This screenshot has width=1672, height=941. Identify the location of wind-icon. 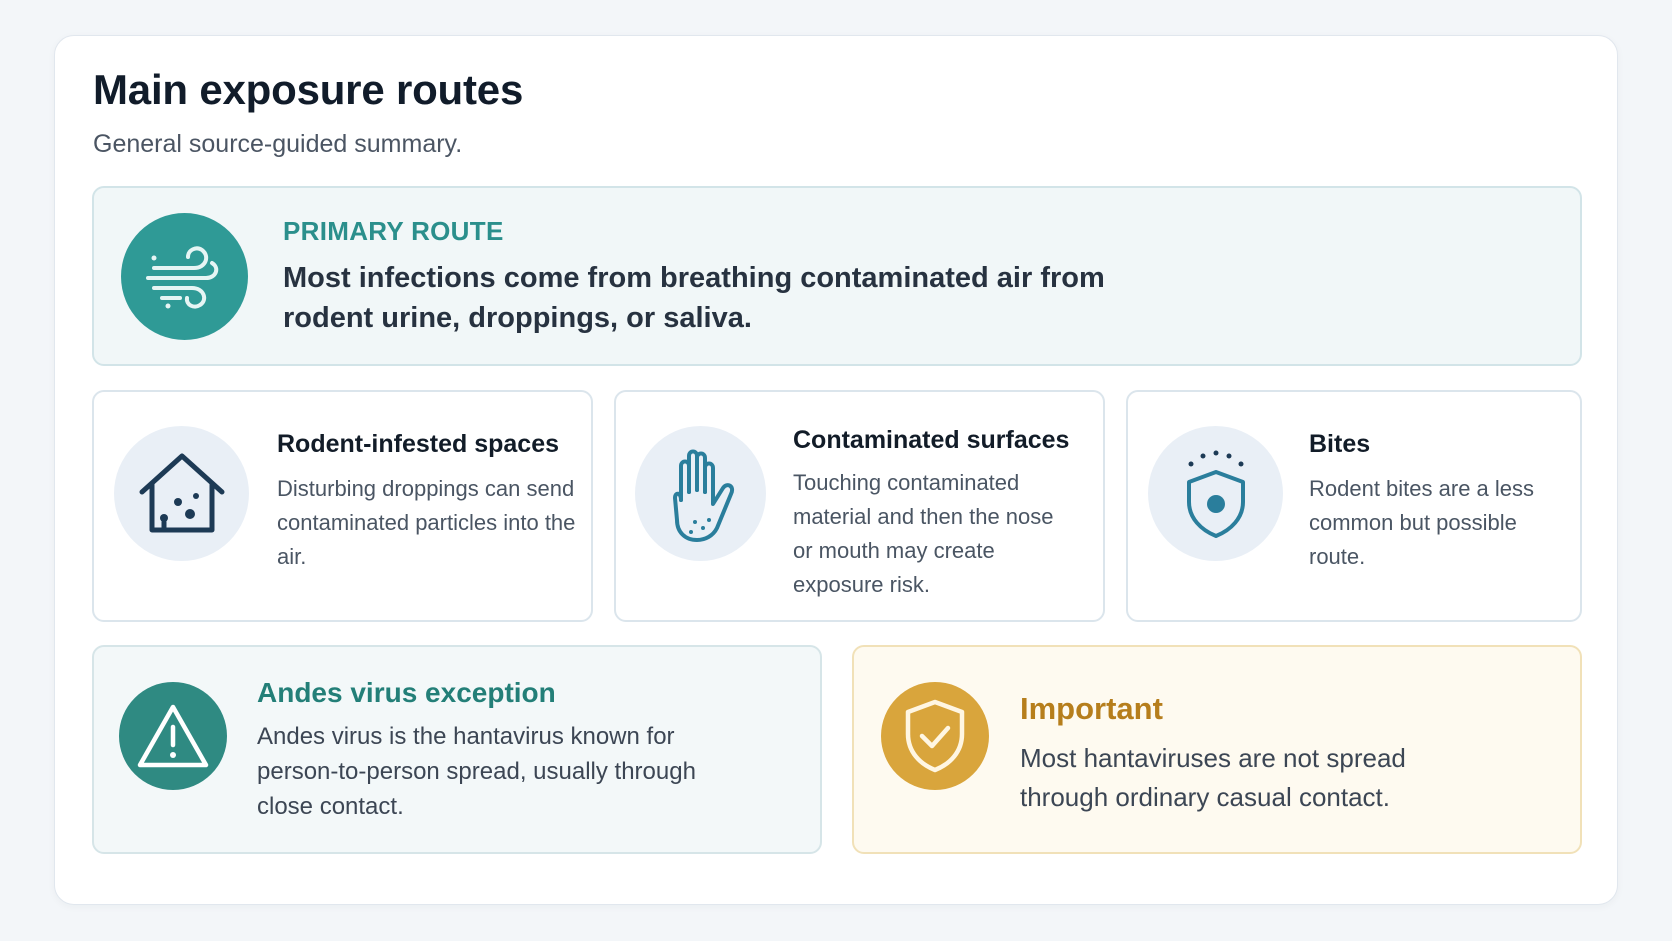
(184, 276).